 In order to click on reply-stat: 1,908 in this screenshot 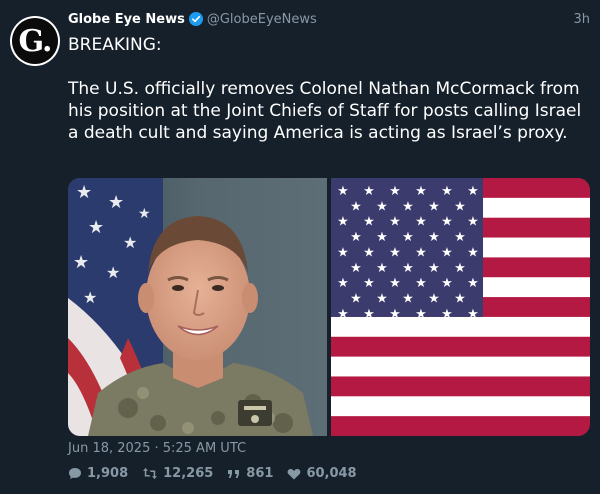, I will do `click(98, 473)`.